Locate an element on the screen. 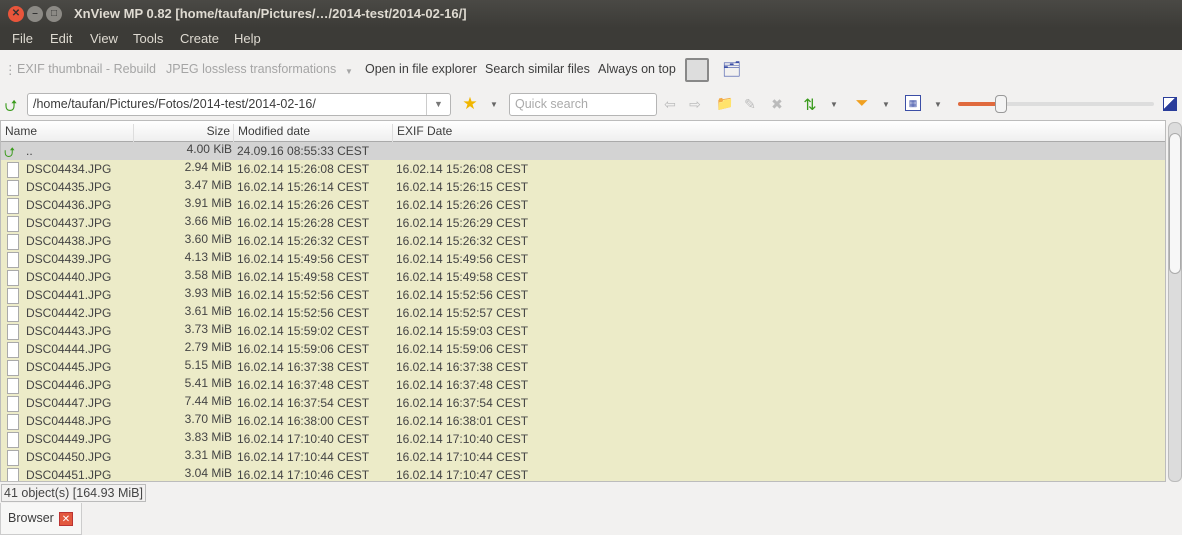  file-name: DSC04444.JPG is located at coordinates (69, 349).